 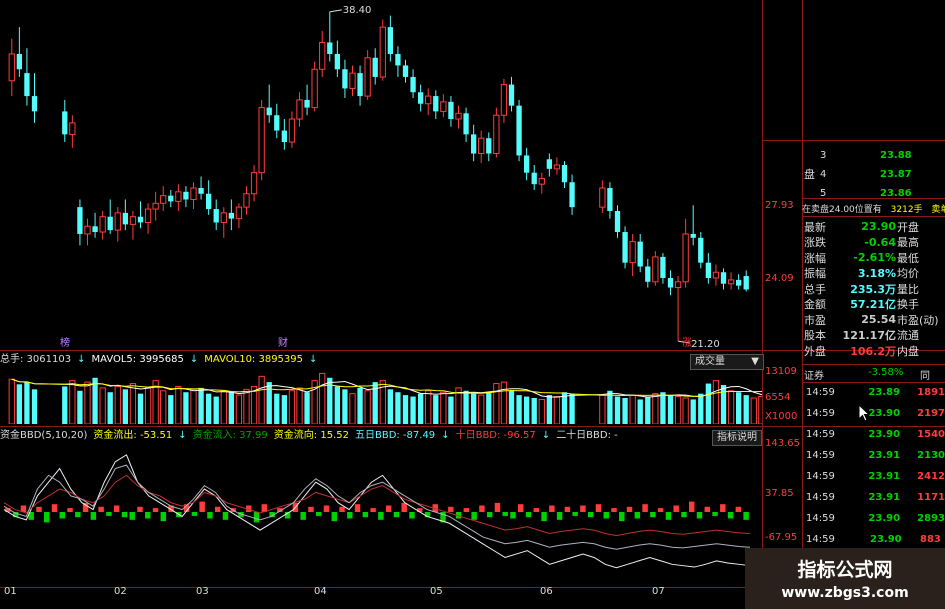 What do you see at coordinates (873, 364) in the screenshot?
I see `divider` at bounding box center [873, 364].